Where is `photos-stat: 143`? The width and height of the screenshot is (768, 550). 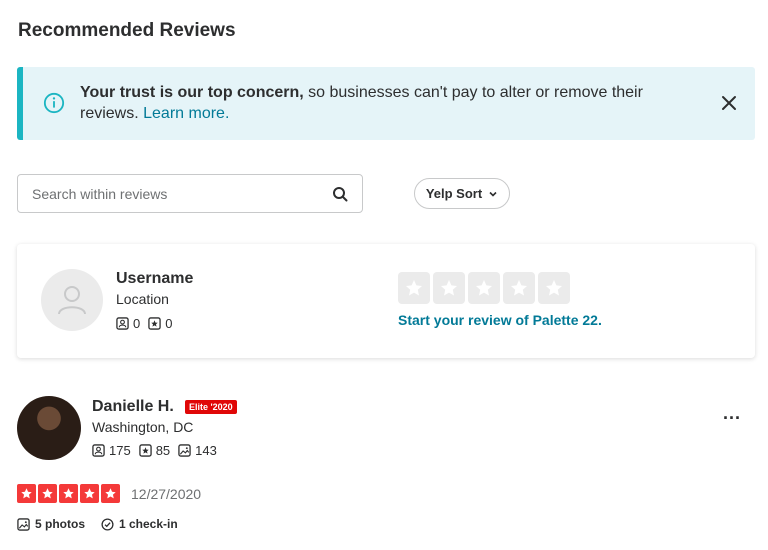
photos-stat: 143 is located at coordinates (197, 450).